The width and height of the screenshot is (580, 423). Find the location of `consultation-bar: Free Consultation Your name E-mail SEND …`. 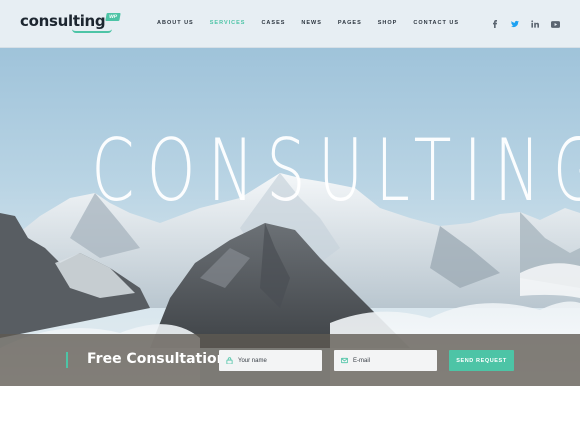

consultation-bar: Free Consultation Your name E-mail SEND … is located at coordinates (290, 360).